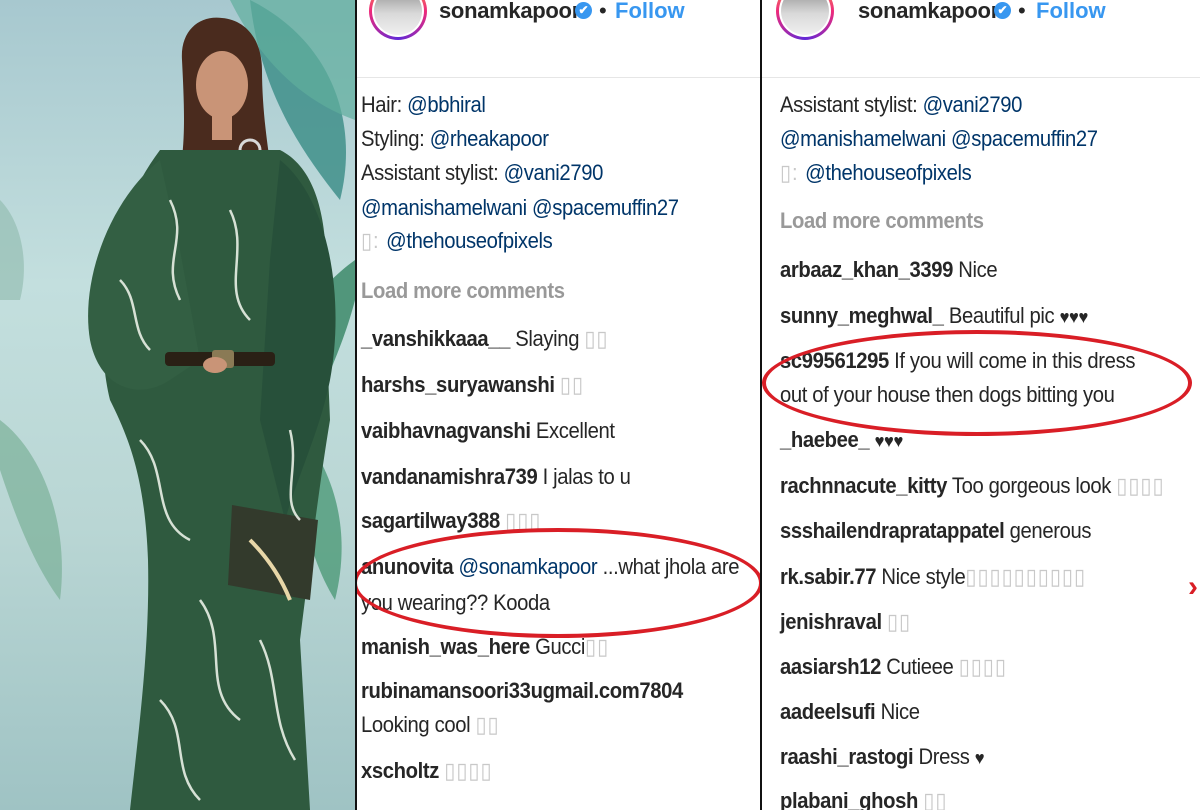  What do you see at coordinates (831, 621) in the screenshot?
I see `comment-username: jenishraval` at bounding box center [831, 621].